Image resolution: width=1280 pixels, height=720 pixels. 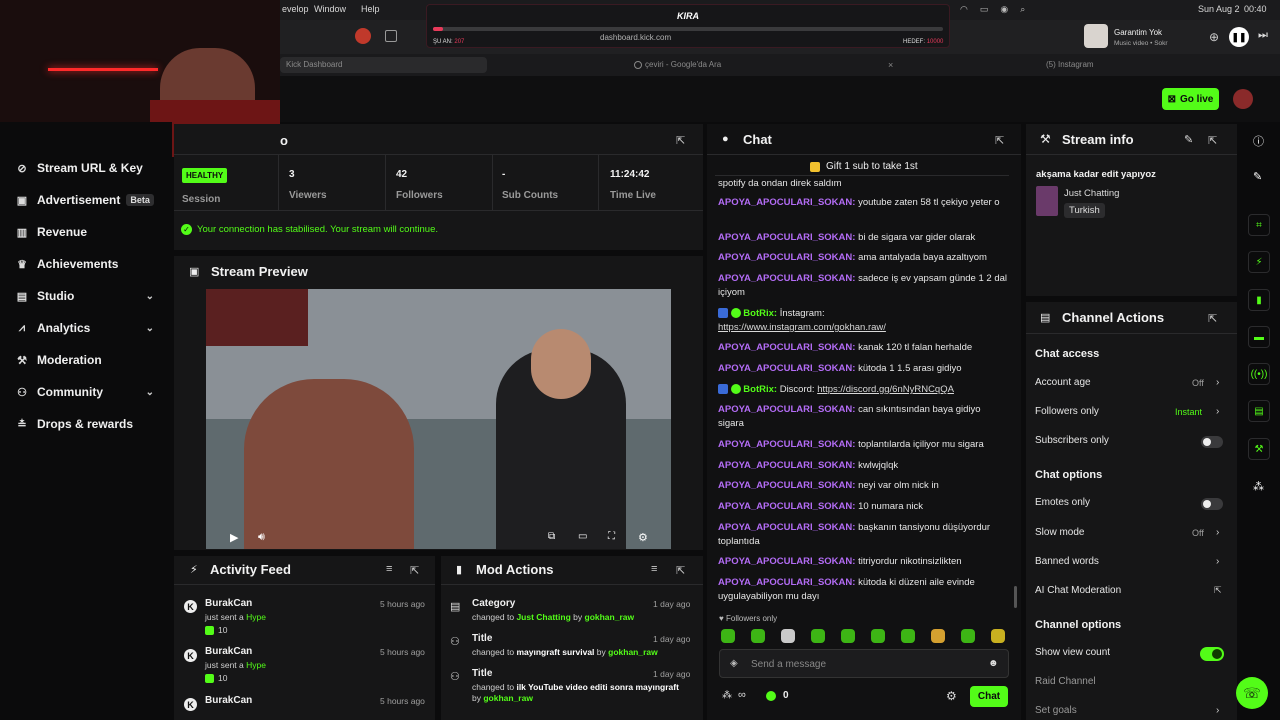 I want to click on infinity-icon: ∞, so click(x=742, y=695).